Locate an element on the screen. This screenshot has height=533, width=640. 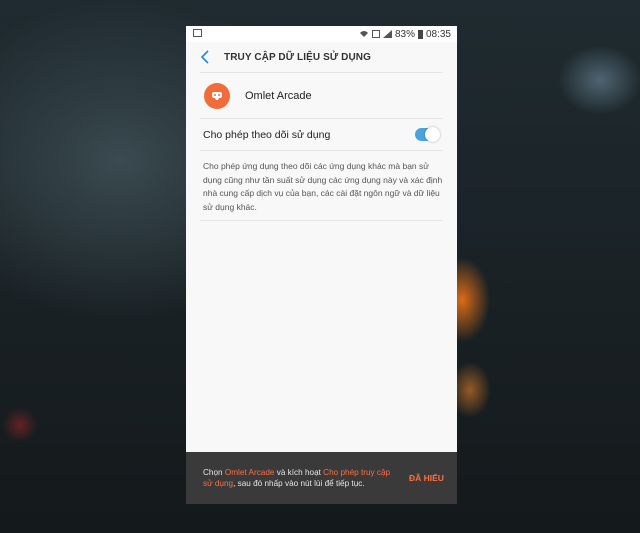
app-bar: TRUY CẬP DỮ LIỆU SỬ DỤNG is located at coordinates (321, 57).